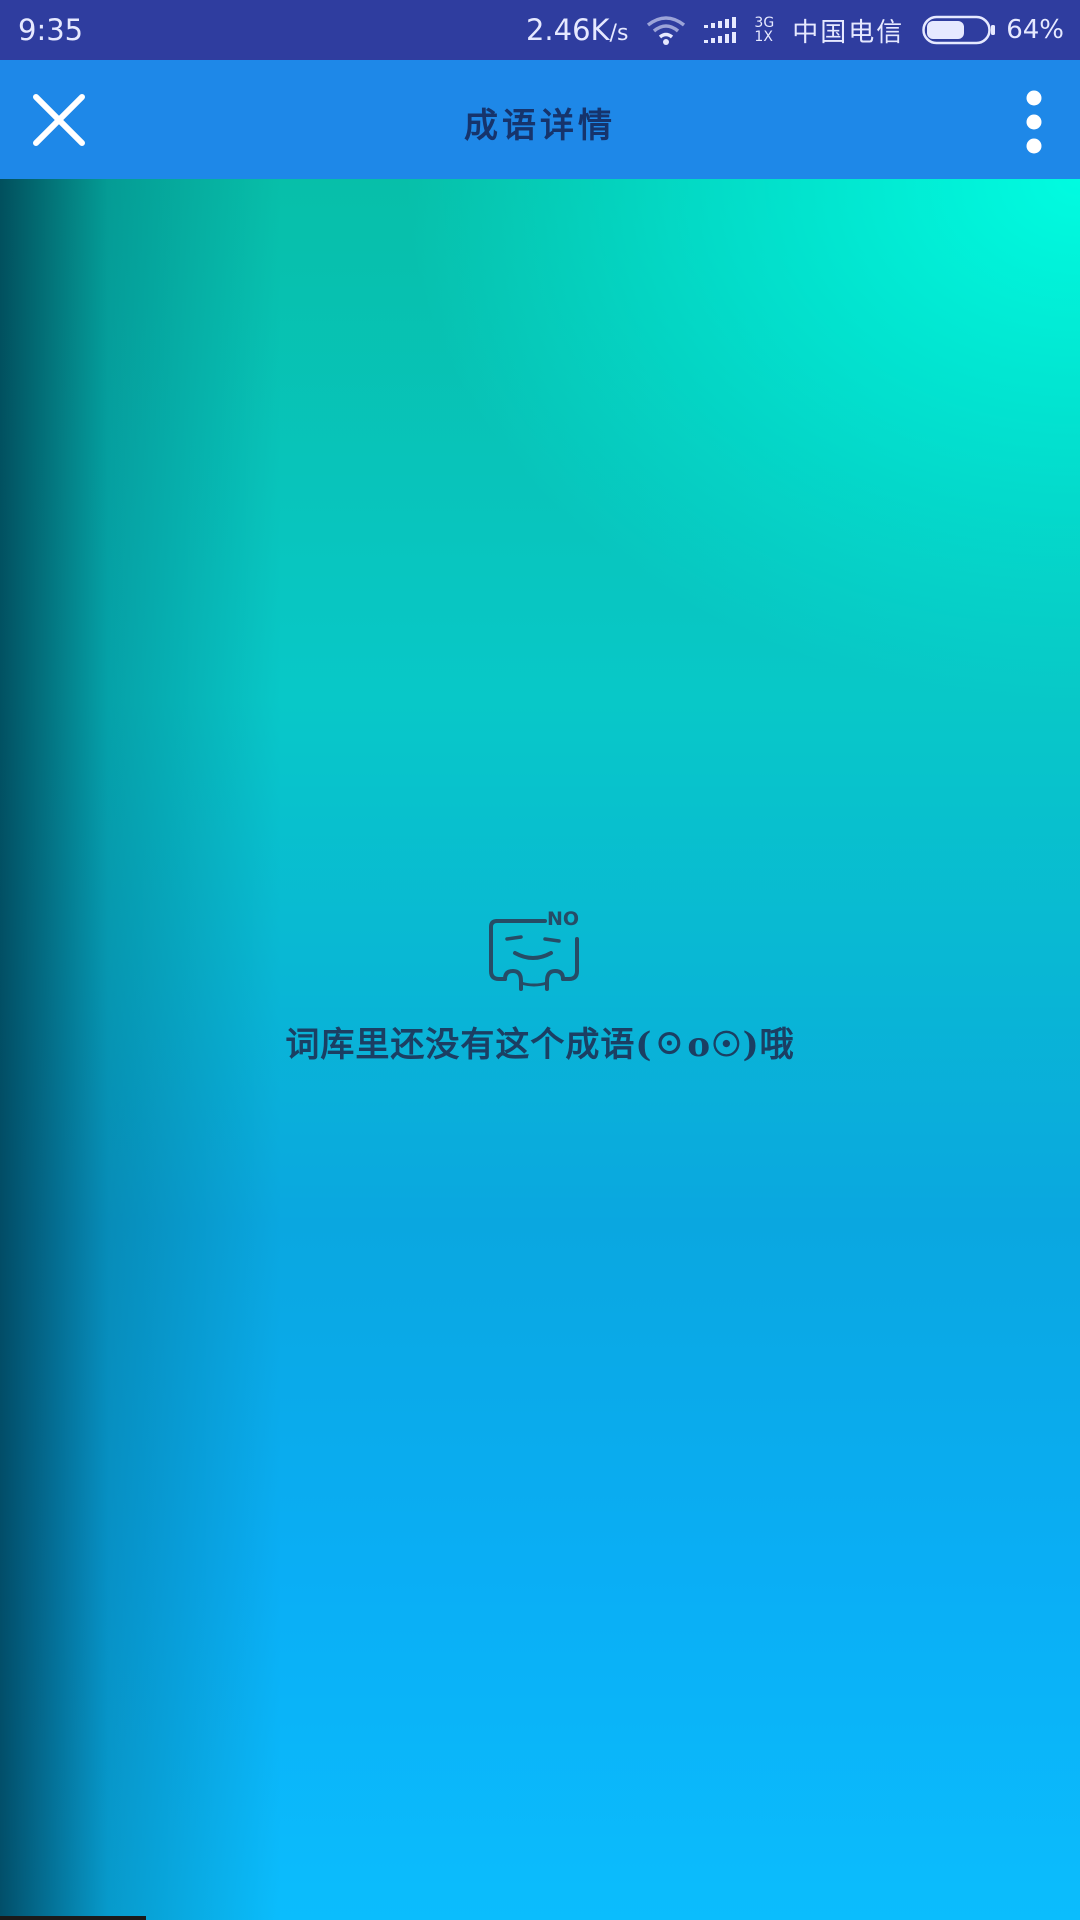 Image resolution: width=1080 pixels, height=1920 pixels. Describe the element at coordinates (73, 1918) in the screenshot. I see `bottom-edge-bar` at that location.